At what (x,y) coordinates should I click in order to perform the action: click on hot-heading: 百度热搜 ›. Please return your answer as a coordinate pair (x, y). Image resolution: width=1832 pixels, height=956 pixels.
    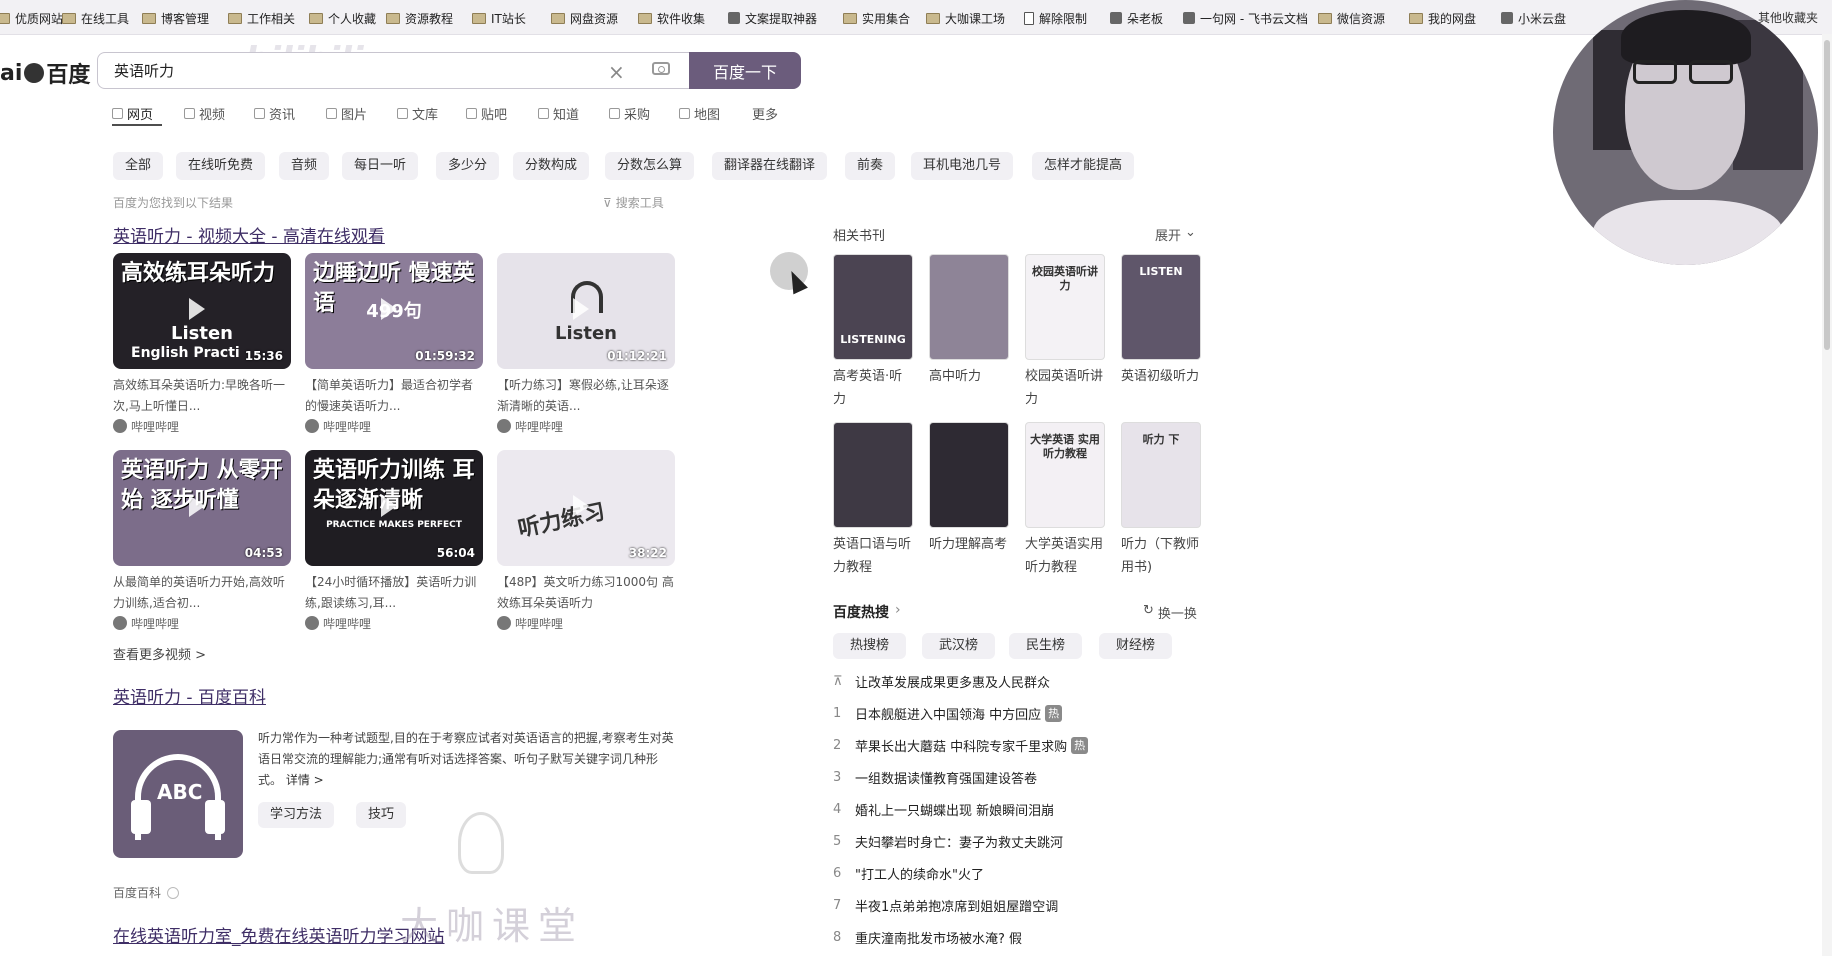
    Looking at the image, I should click on (867, 612).